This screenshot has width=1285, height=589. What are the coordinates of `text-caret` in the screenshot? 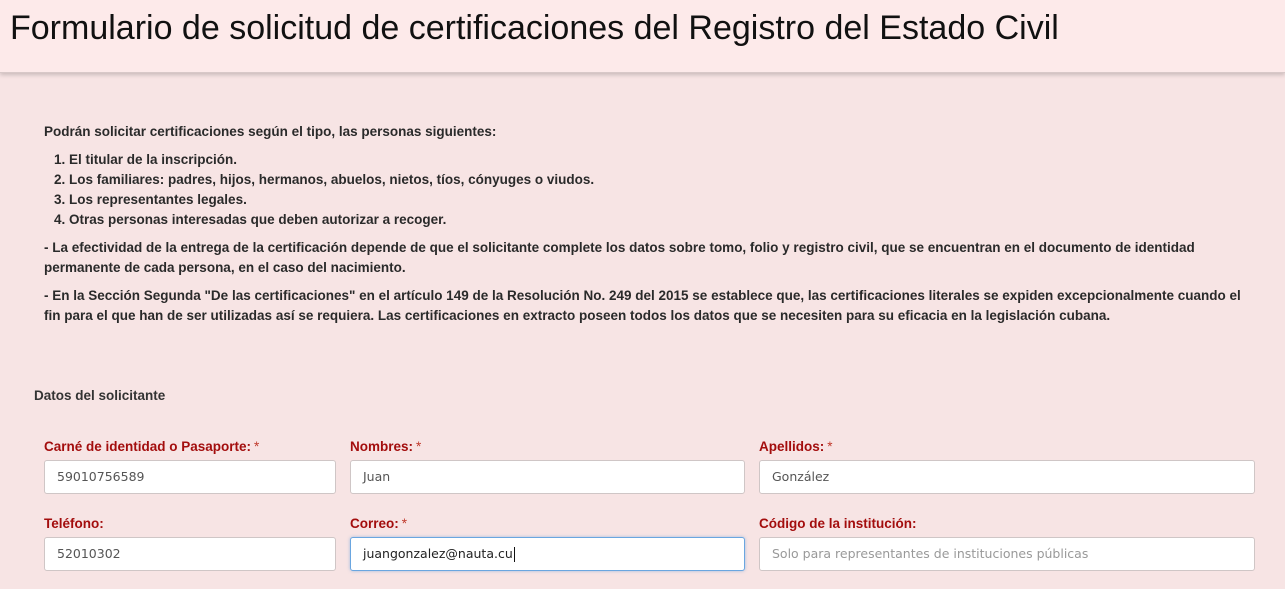 It's located at (514, 554).